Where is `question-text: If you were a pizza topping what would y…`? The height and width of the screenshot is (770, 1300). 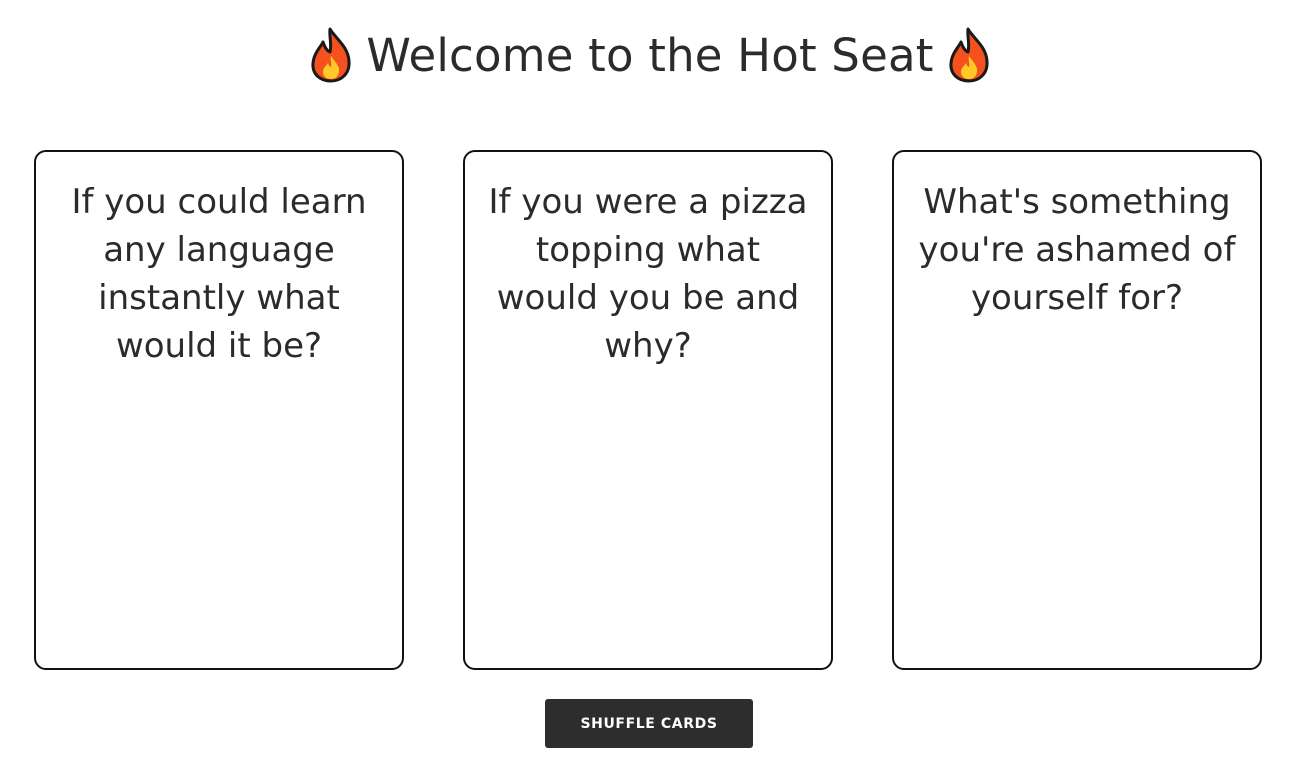 question-text: If you were a pizza topping what would y… is located at coordinates (648, 274).